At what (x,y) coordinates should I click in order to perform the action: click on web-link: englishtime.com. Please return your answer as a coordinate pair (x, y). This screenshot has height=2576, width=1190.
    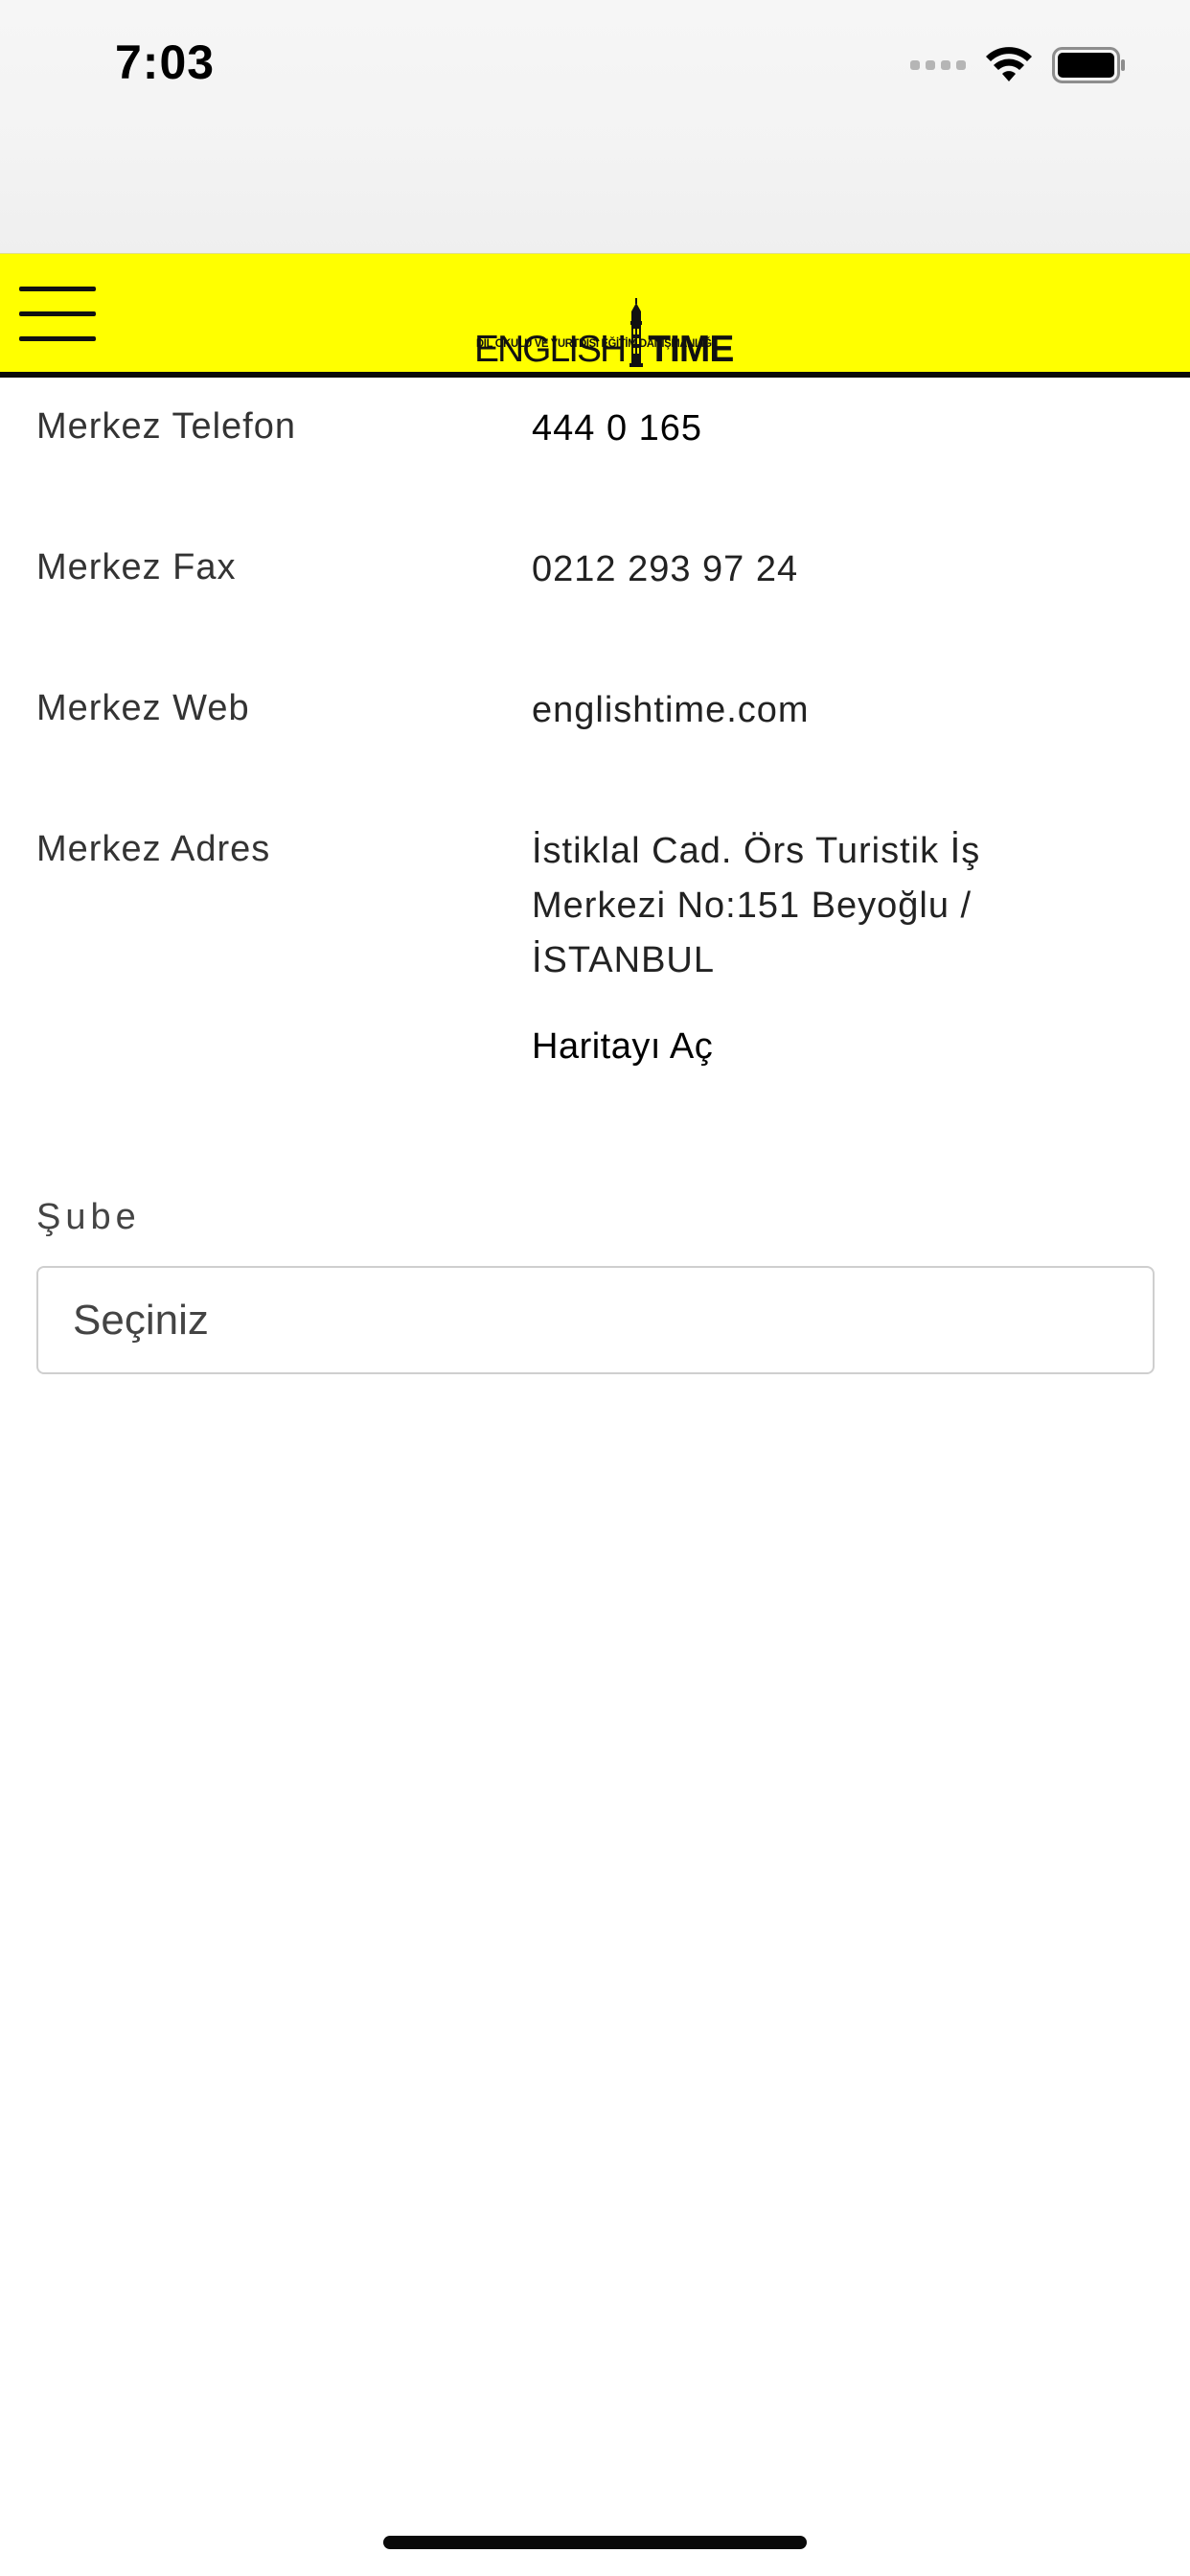
    Looking at the image, I should click on (839, 710).